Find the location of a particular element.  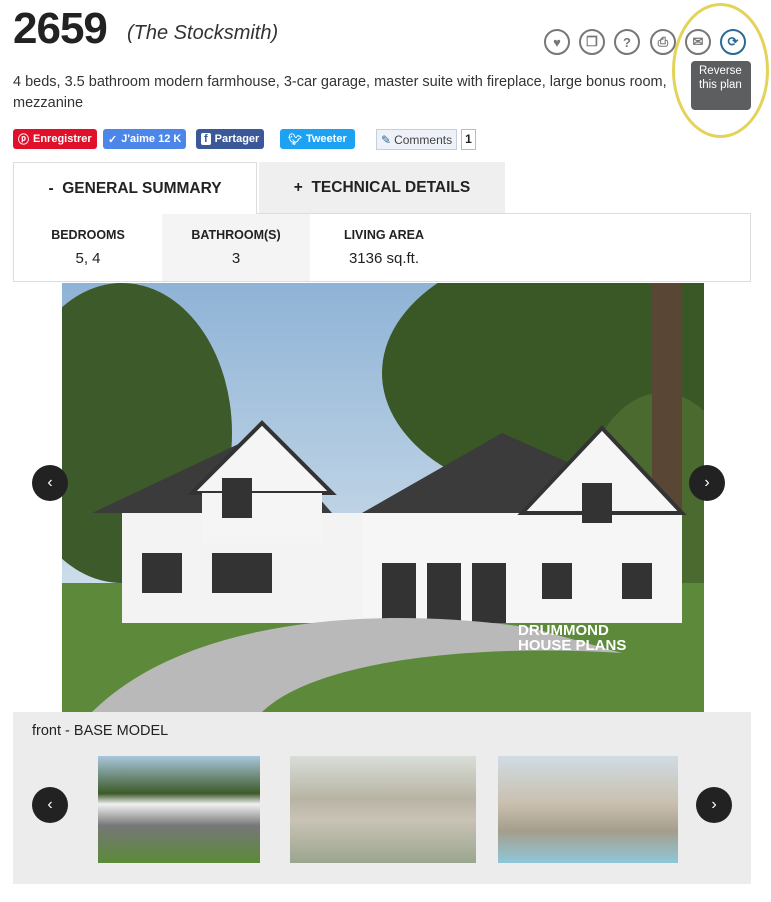

compare-button: ❐ is located at coordinates (592, 42).